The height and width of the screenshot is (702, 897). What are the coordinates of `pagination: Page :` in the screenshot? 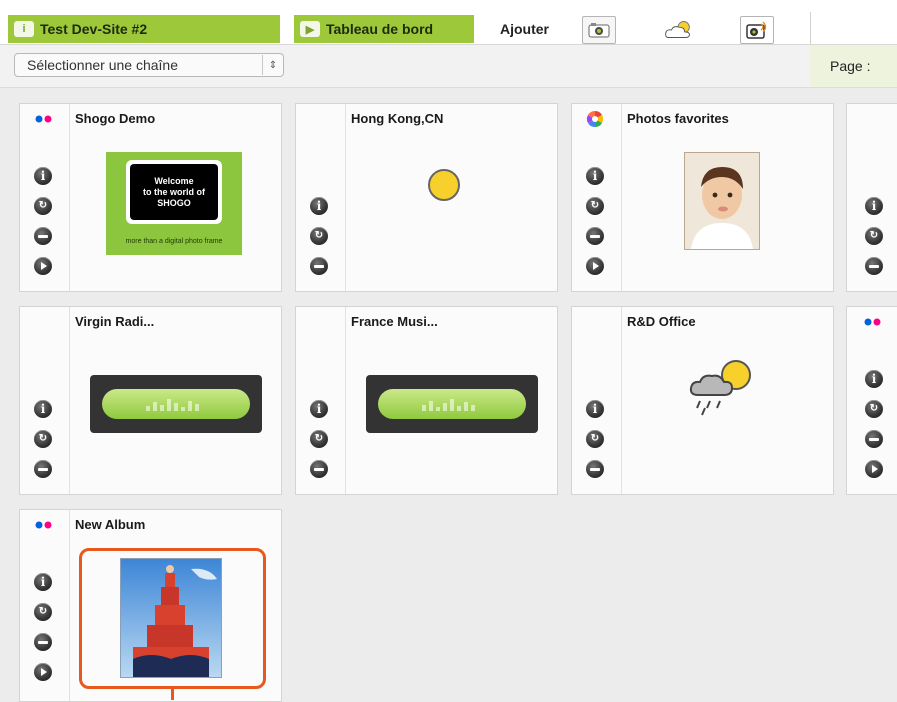 It's located at (853, 66).